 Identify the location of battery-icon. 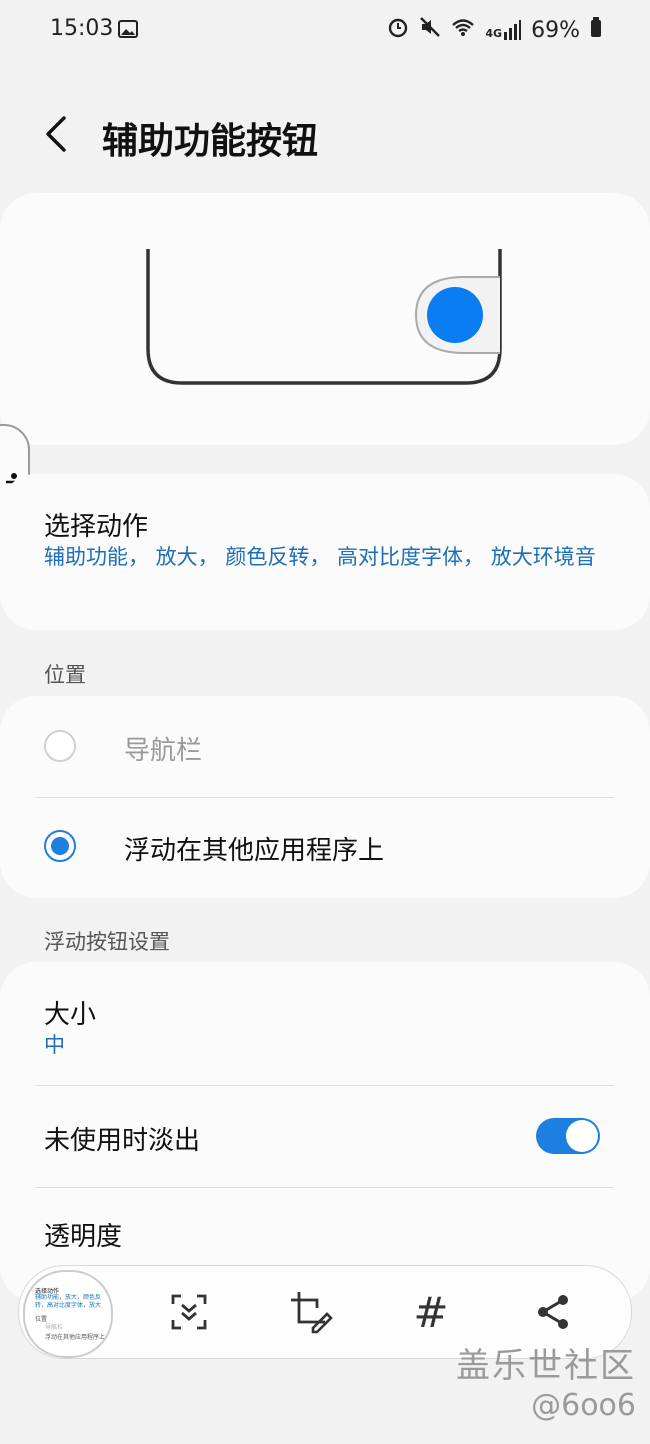
(596, 30).